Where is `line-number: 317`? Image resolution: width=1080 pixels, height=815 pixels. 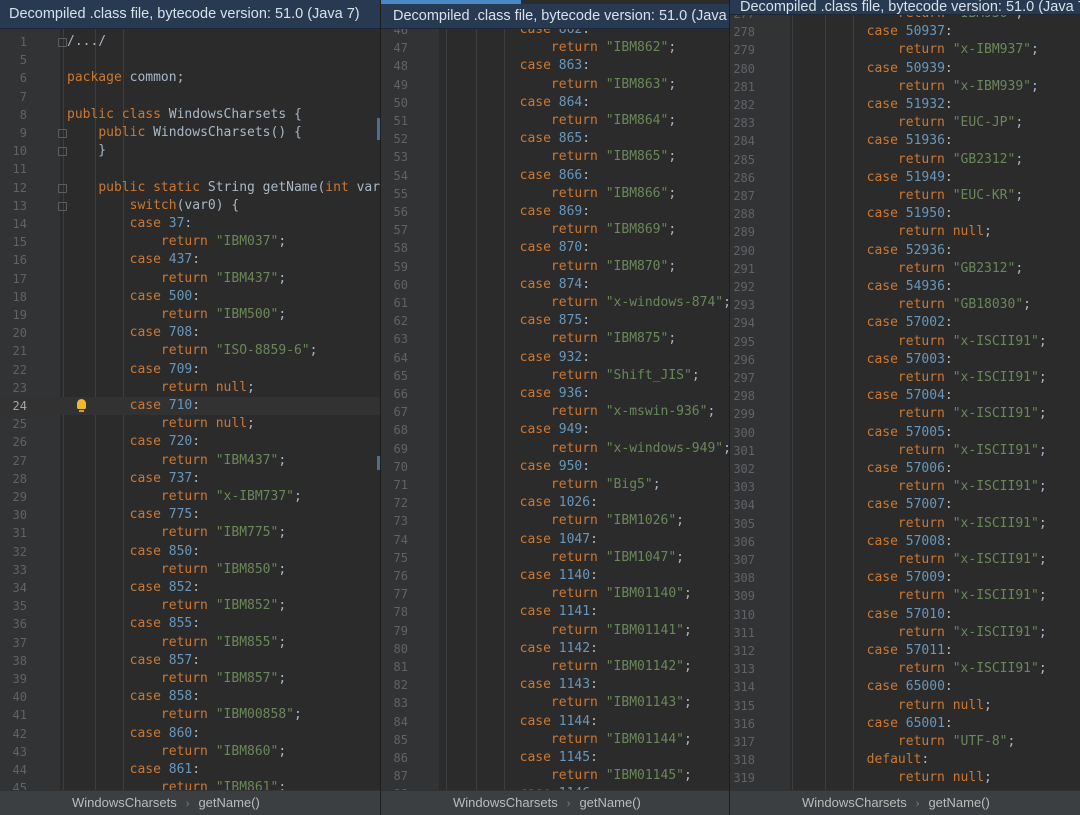 line-number: 317 is located at coordinates (742, 742).